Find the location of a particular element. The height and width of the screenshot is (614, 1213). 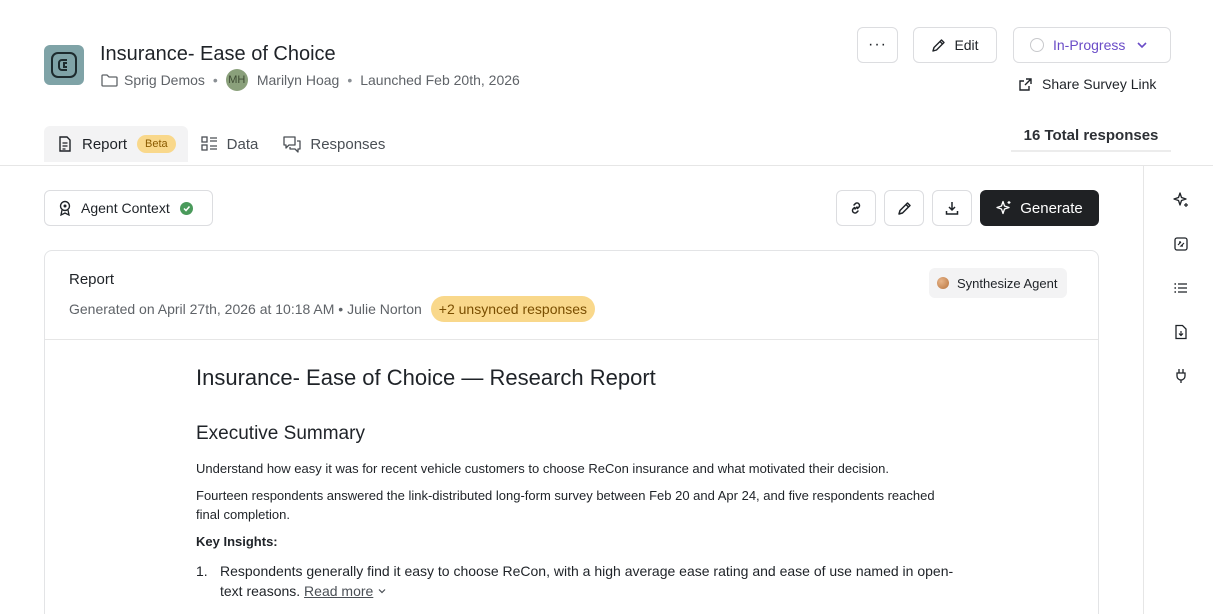

report-heading: Report is located at coordinates (92, 279).